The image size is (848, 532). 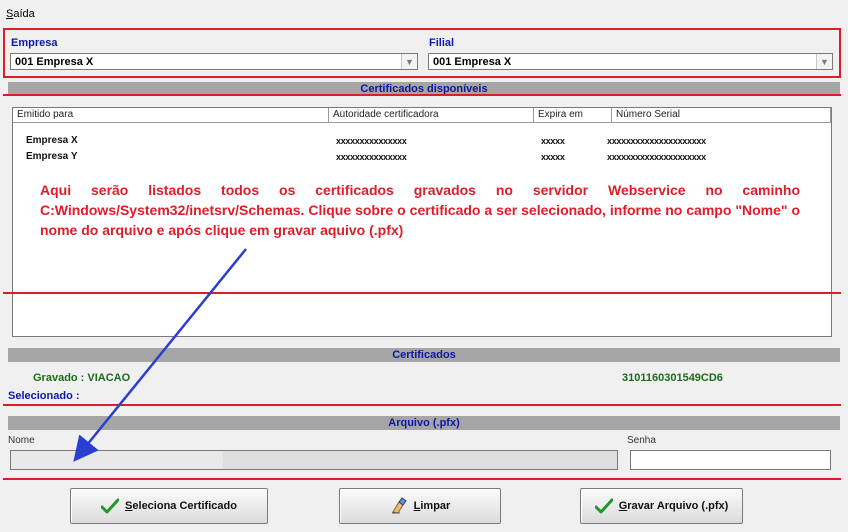 What do you see at coordinates (44, 396) in the screenshot?
I see `selected-certificate-label: Selecionado :` at bounding box center [44, 396].